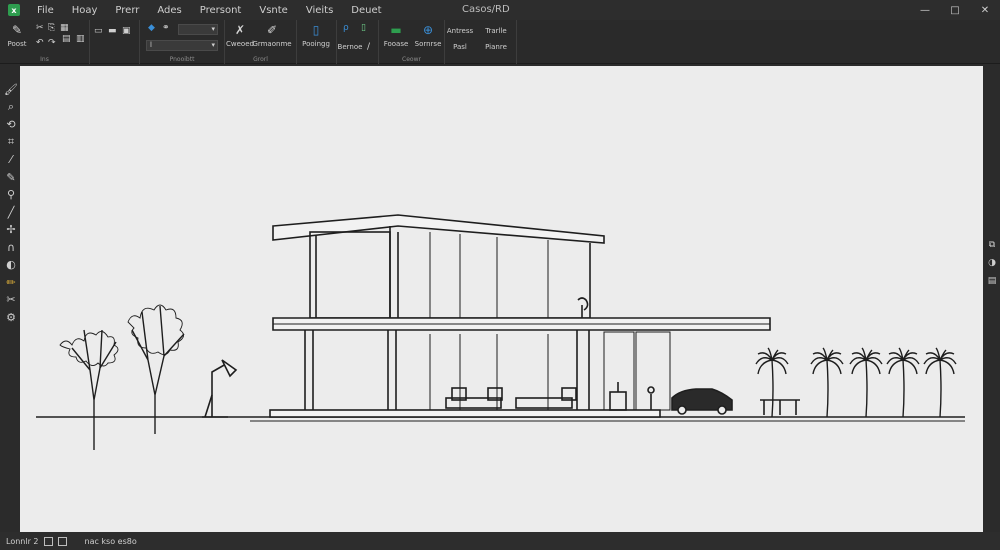 Image resolution: width=1000 pixels, height=550 pixels. I want to click on menu-item-5: Vsnte, so click(273, 10).